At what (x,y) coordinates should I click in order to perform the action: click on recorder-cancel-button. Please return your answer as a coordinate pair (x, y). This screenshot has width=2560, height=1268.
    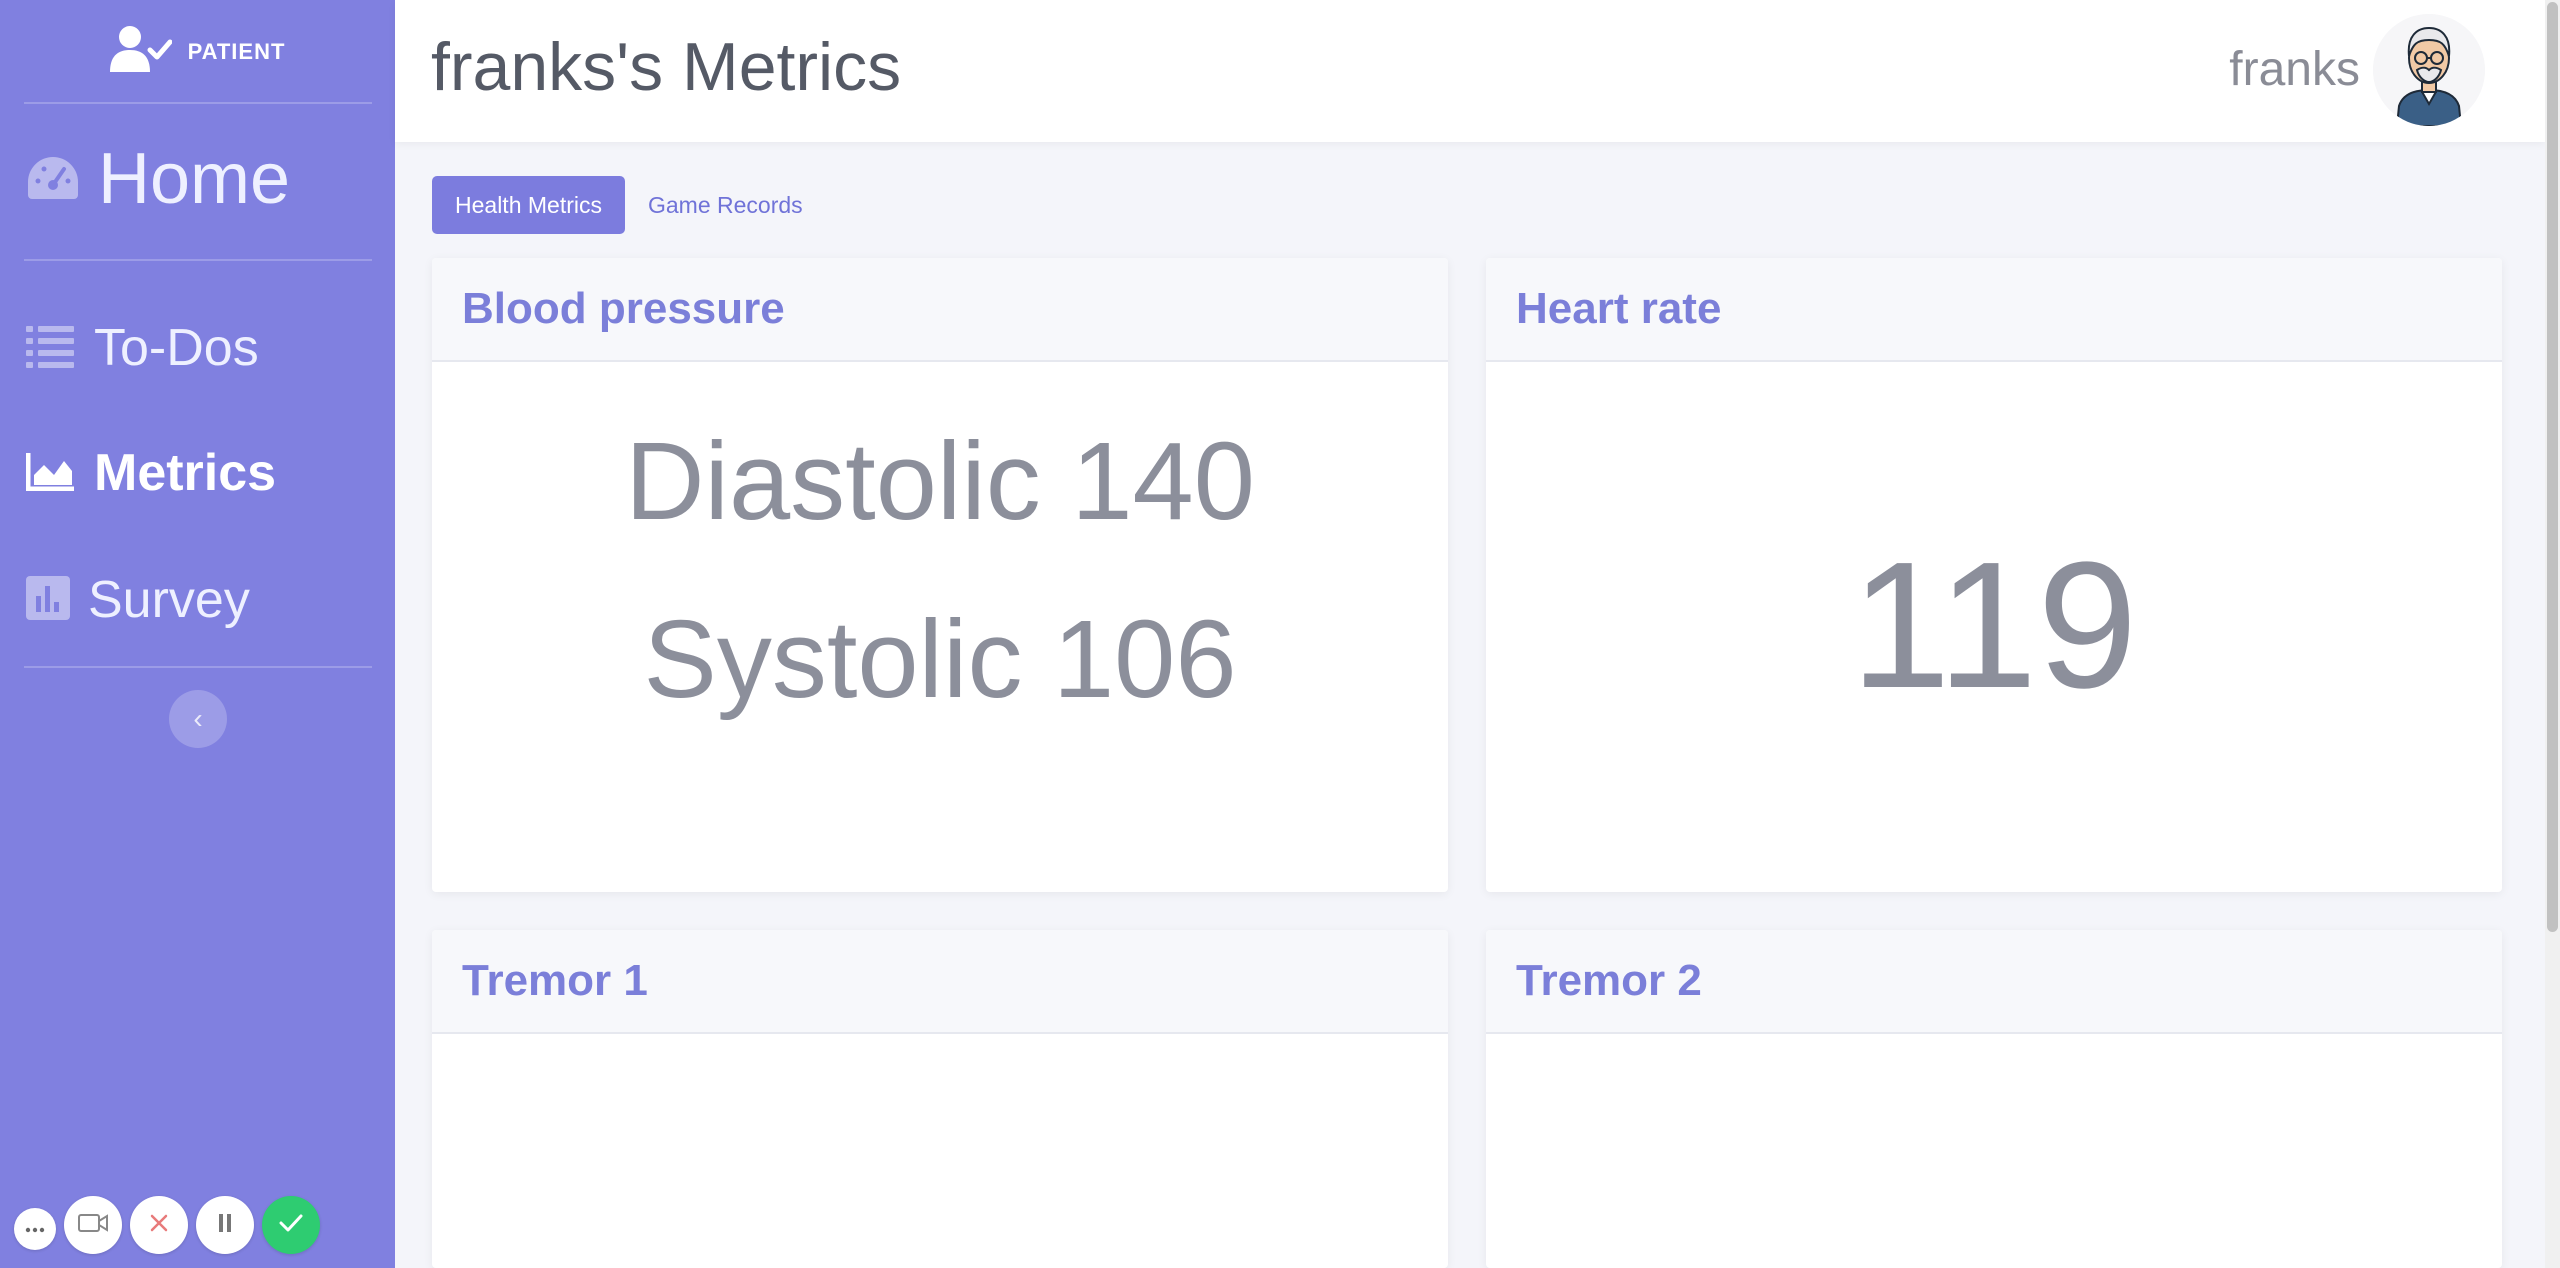
    Looking at the image, I should click on (159, 1225).